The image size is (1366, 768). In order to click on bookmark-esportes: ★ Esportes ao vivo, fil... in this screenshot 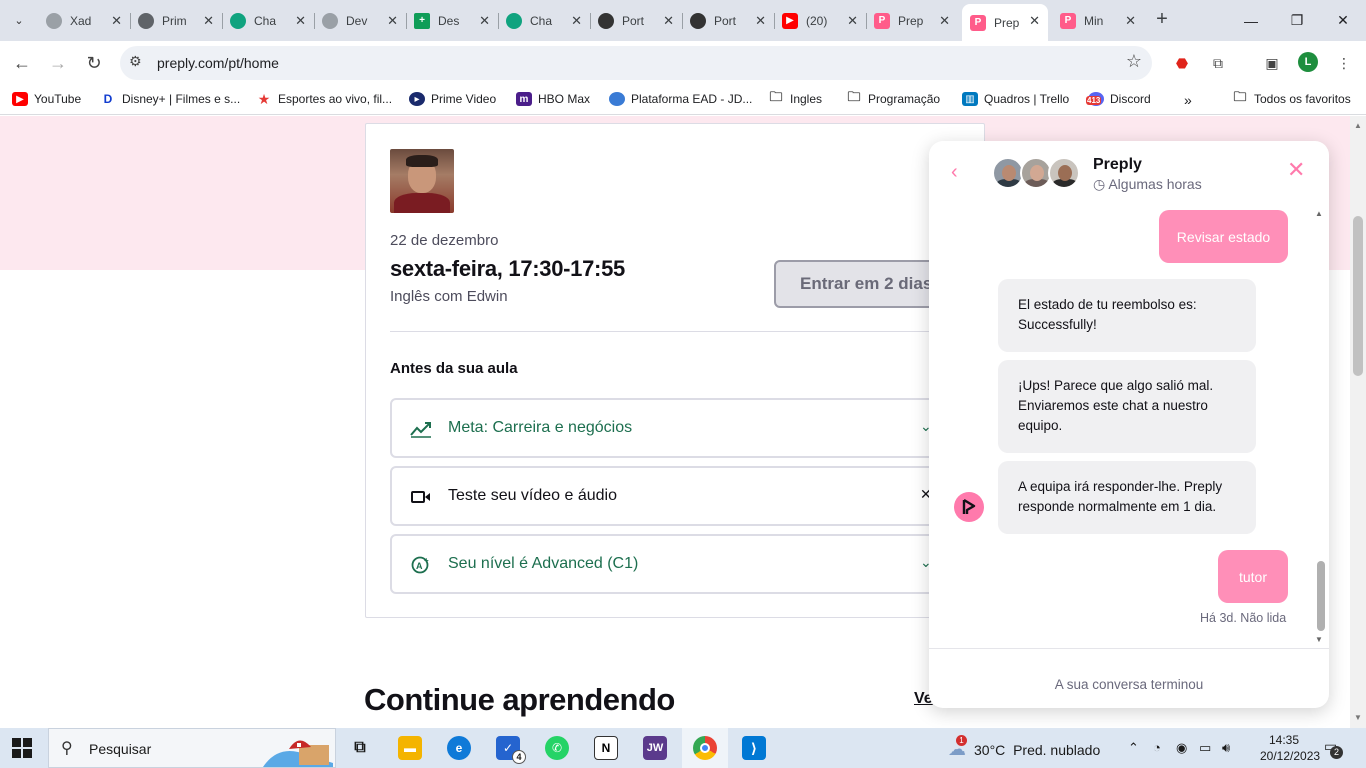, I will do `click(324, 98)`.